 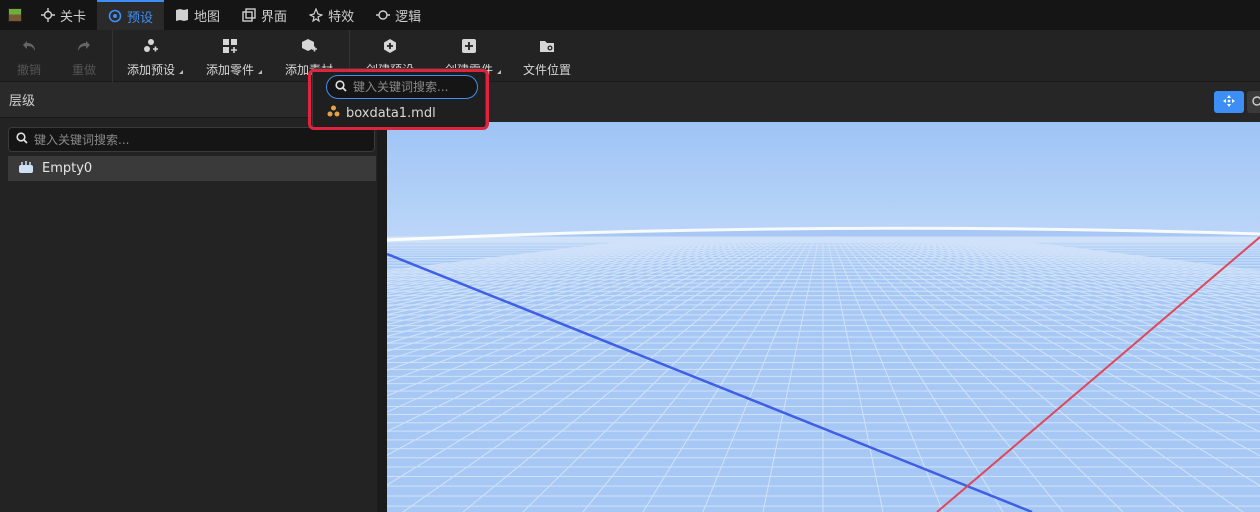 I want to click on tab-effects: 特效, so click(x=331, y=15).